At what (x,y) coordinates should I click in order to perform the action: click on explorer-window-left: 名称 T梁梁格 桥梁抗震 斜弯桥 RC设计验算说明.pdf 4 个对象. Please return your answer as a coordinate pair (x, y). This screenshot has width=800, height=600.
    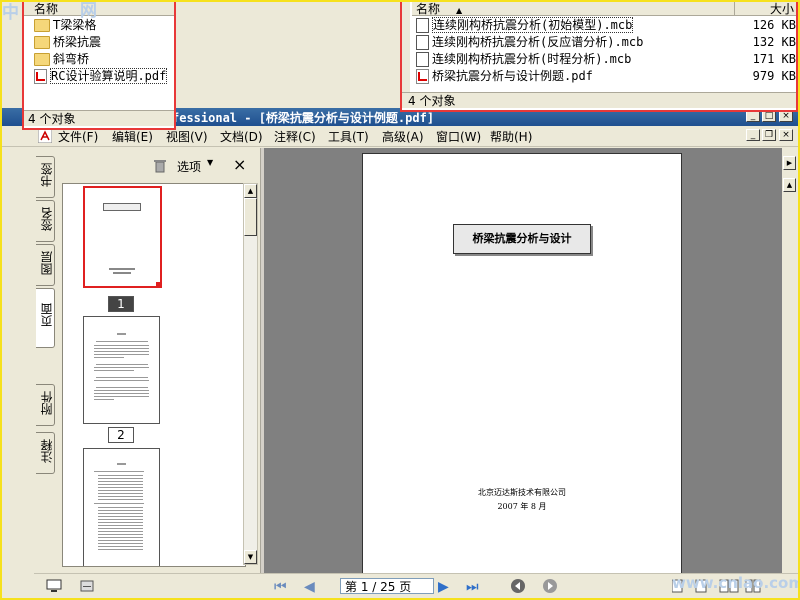
    Looking at the image, I should click on (99, 65).